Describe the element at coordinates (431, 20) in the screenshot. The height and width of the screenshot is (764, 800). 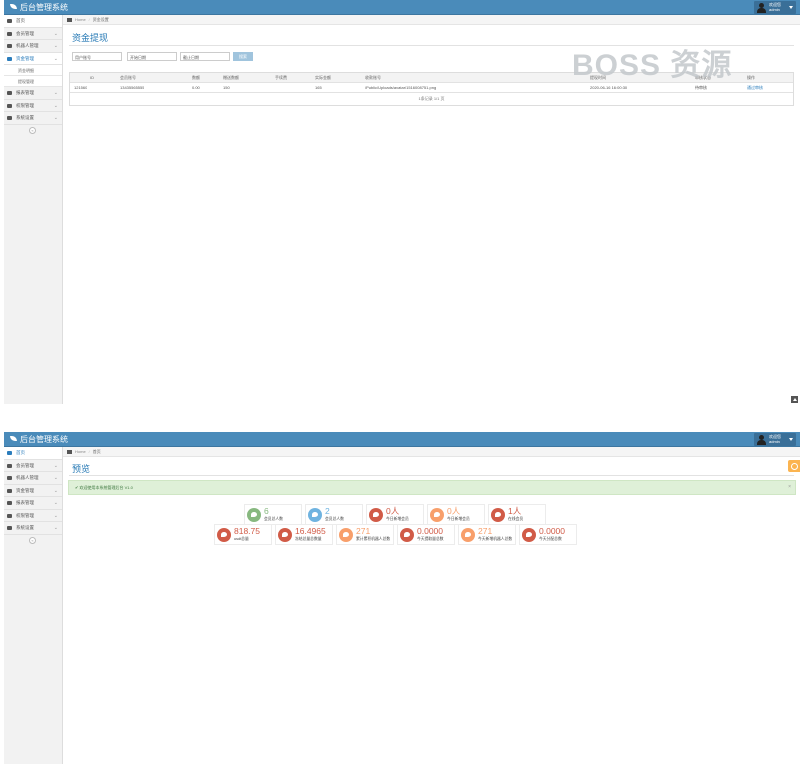
I see `breadcrumb: Home / 资金设置` at that location.